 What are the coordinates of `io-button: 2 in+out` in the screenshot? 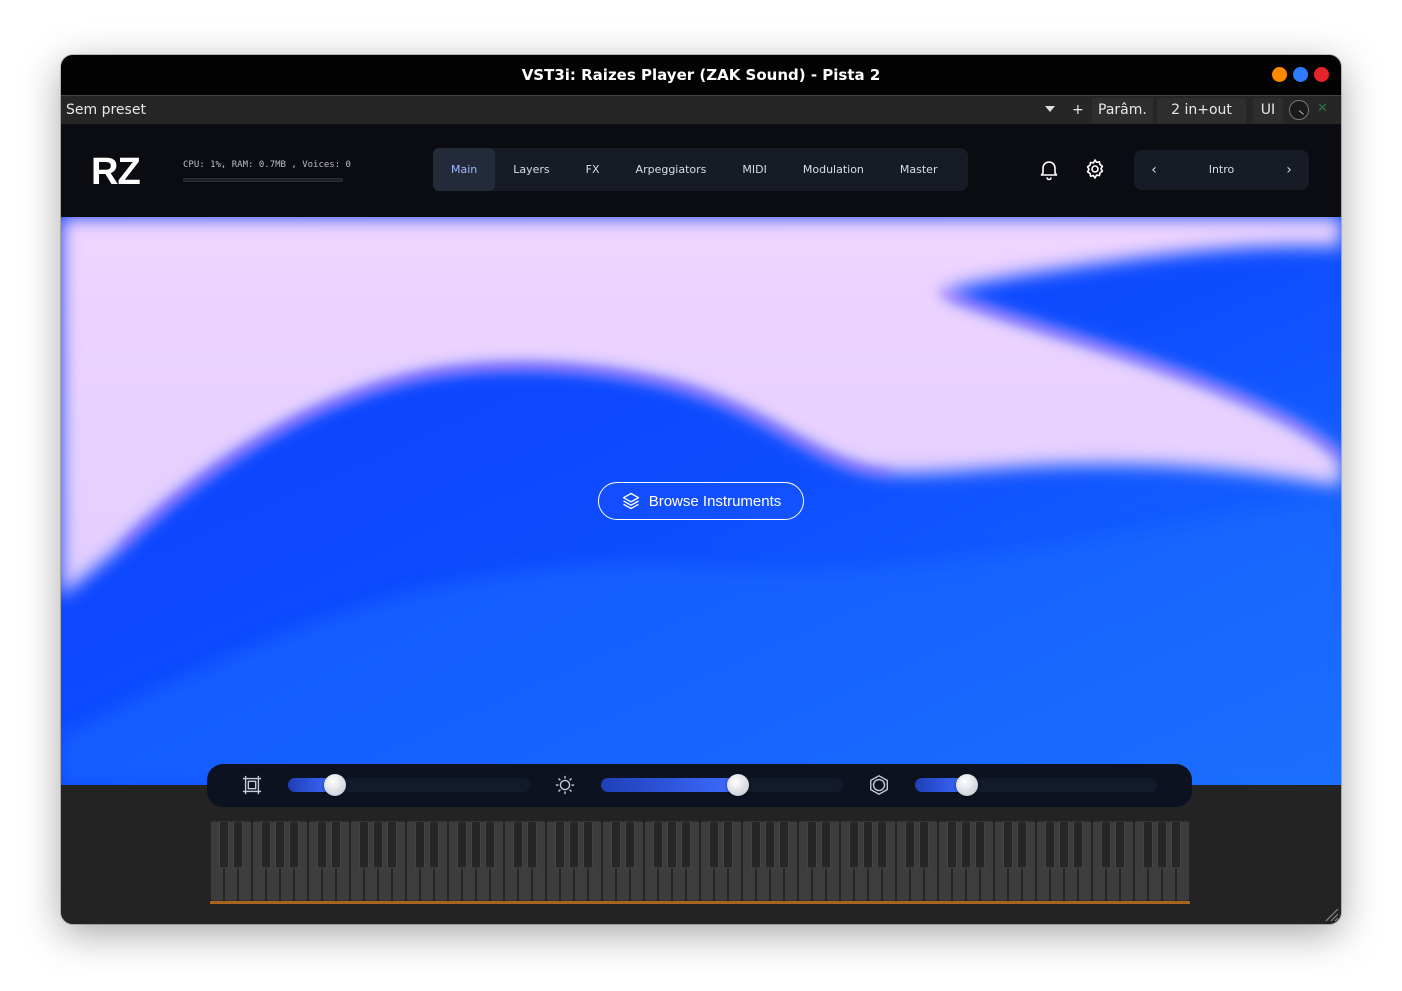 It's located at (1201, 110).